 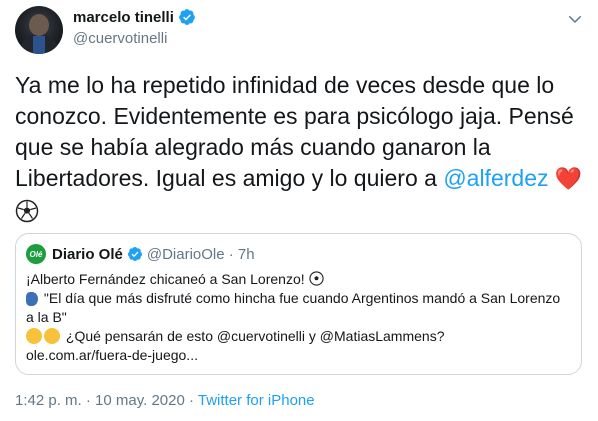 I want to click on grinning-sweat-face-icon, so click(x=52, y=336).